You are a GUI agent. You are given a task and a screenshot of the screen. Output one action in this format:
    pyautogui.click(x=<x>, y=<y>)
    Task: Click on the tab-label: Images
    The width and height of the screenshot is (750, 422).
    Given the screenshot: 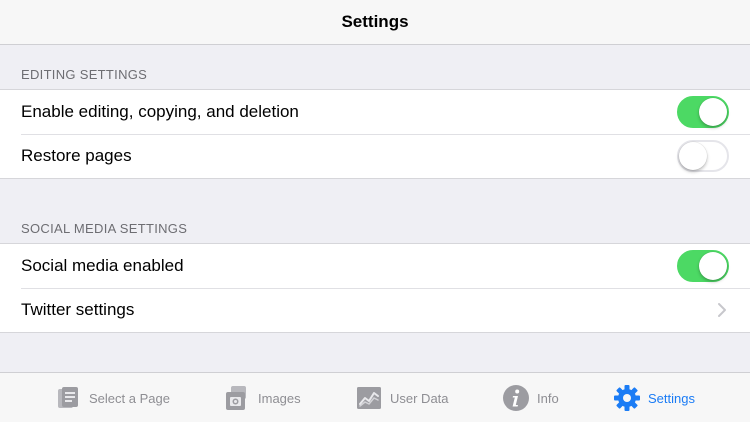 What is the action you would take?
    pyautogui.click(x=279, y=398)
    